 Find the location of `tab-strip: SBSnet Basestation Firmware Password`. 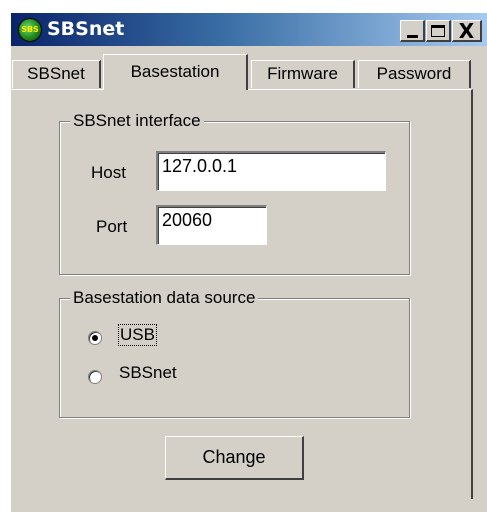

tab-strip: SBSnet Basestation Firmware Password is located at coordinates (243, 72).